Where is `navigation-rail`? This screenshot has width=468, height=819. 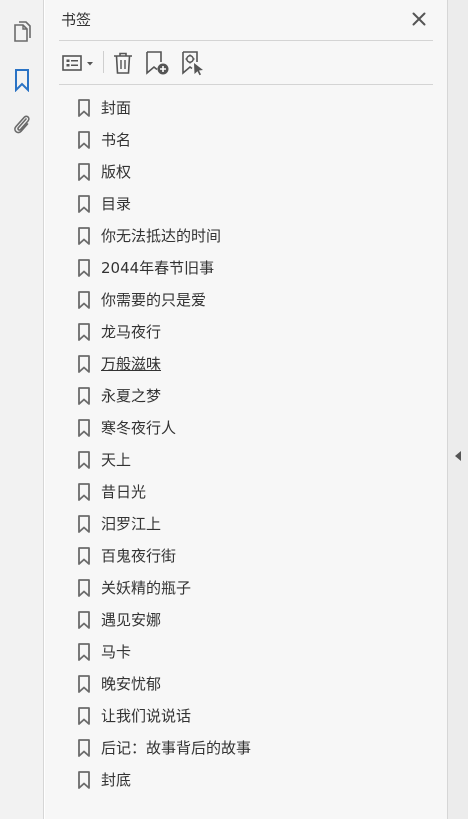
navigation-rail is located at coordinates (22, 409).